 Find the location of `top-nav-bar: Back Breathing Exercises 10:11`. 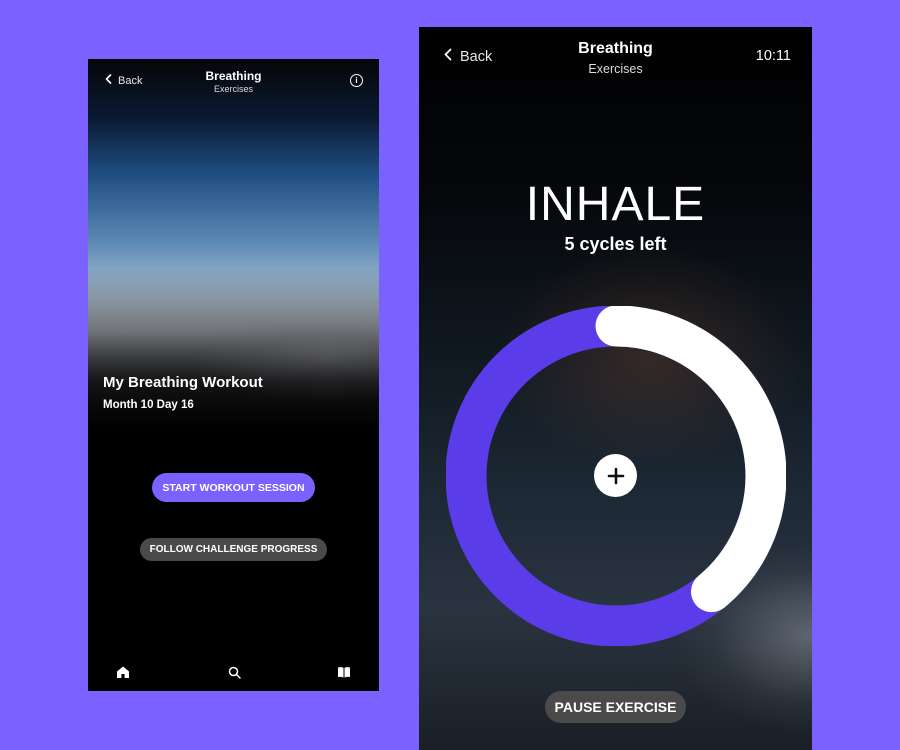

top-nav-bar: Back Breathing Exercises 10:11 is located at coordinates (615, 57).